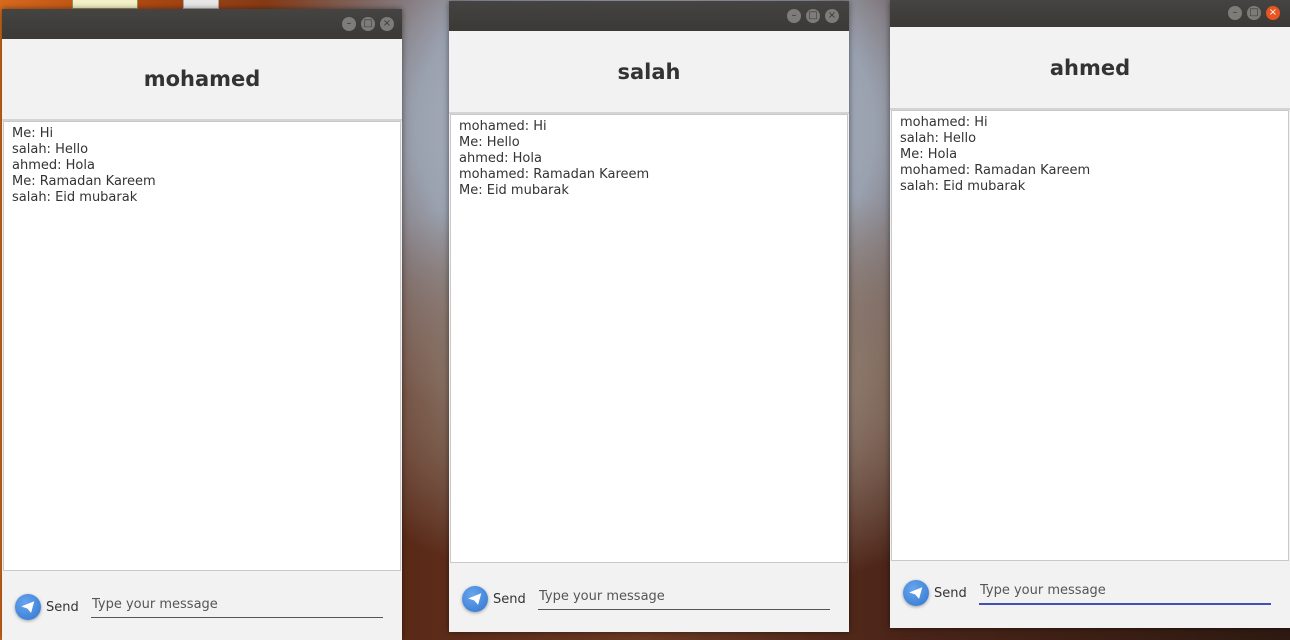 Image resolution: width=1290 pixels, height=640 pixels. What do you see at coordinates (201, 4) in the screenshot?
I see `desktop-paper` at bounding box center [201, 4].